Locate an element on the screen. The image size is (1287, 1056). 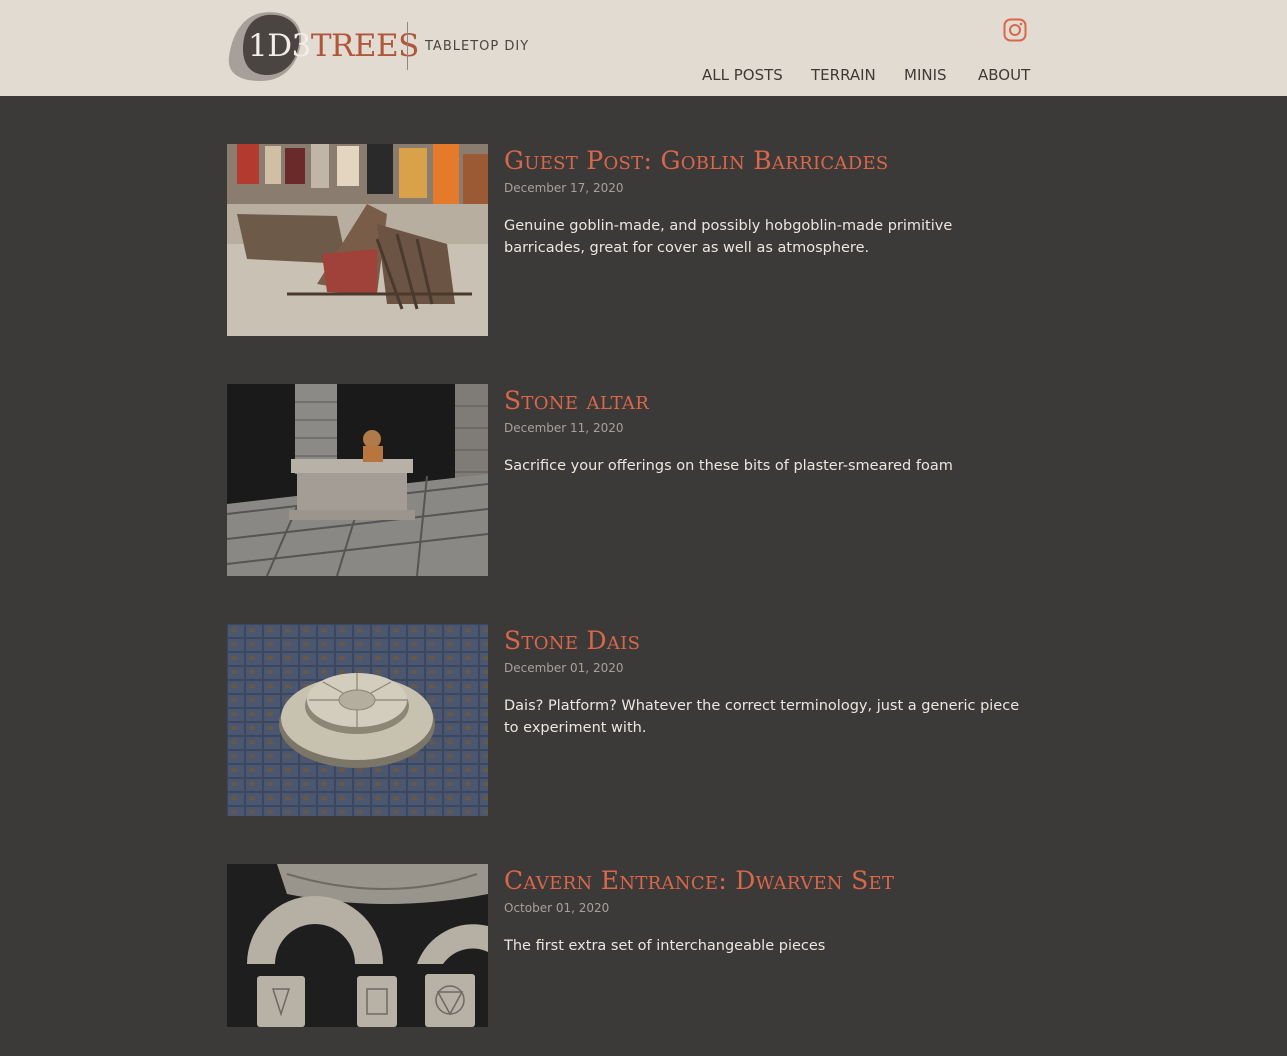
logo-divider is located at coordinates (407, 46).